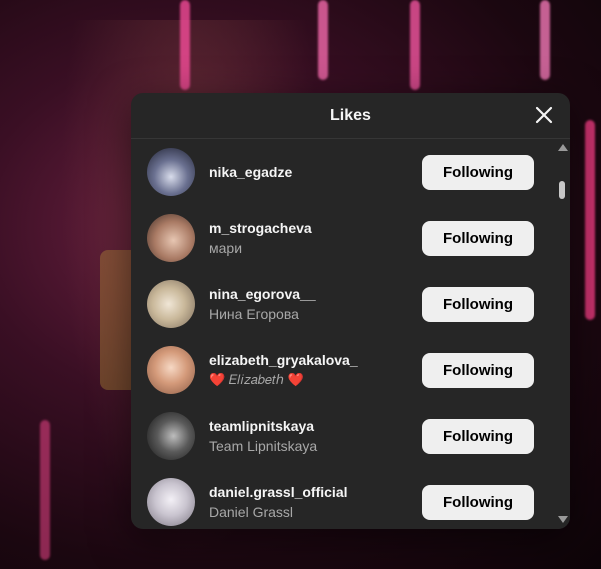 Image resolution: width=601 pixels, height=569 pixels. I want to click on full-name: Team Lipnitskaya, so click(263, 446).